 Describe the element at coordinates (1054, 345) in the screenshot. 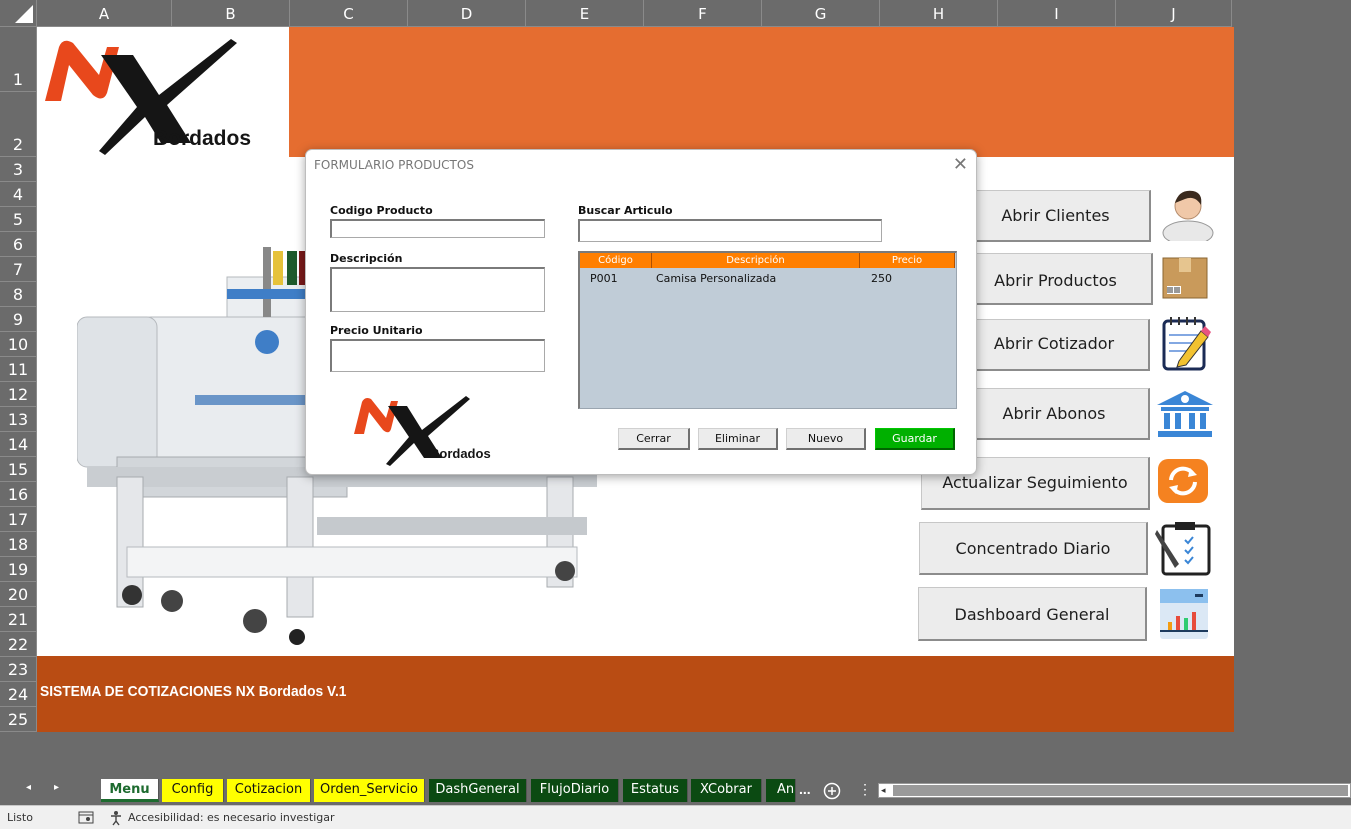

I see `abrir-cotizador-button: Abrir Cotizador` at that location.